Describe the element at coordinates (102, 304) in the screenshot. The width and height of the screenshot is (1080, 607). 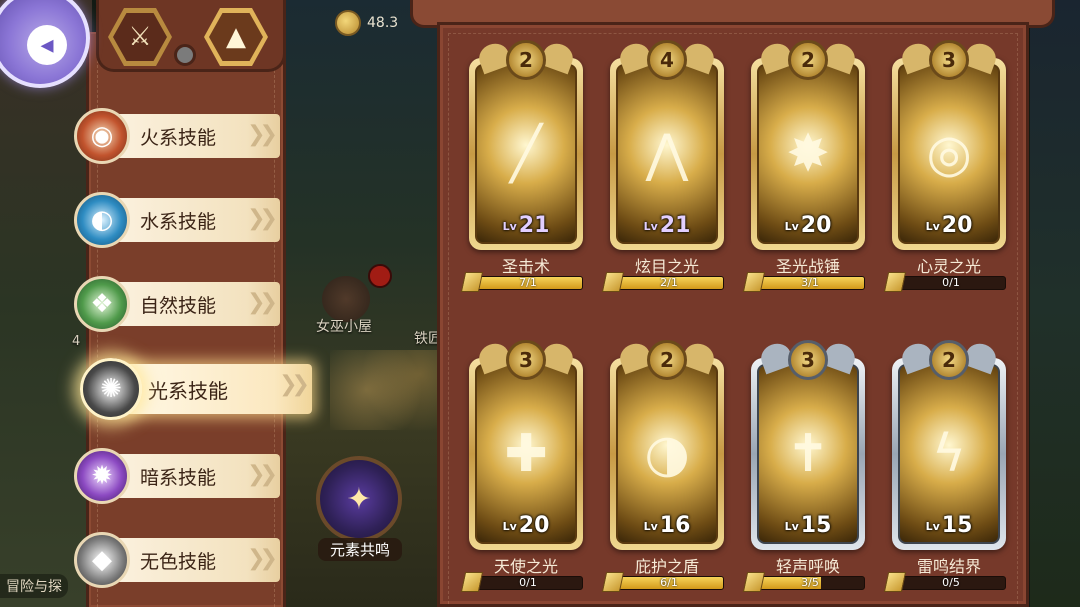
I see `leaf-icon: ❖` at that location.